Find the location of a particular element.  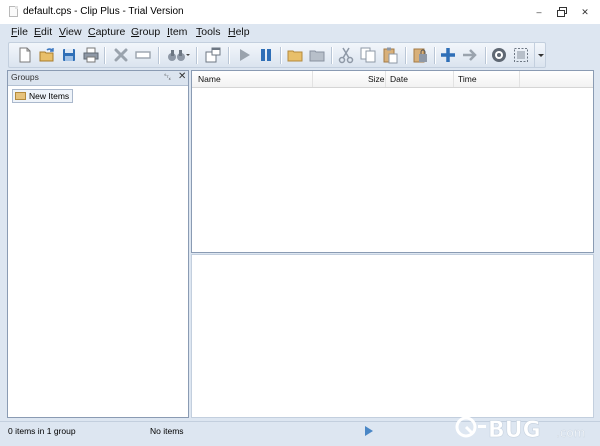

window-title: default.cps - Clip Plus - Trial Version is located at coordinates (103, 11).